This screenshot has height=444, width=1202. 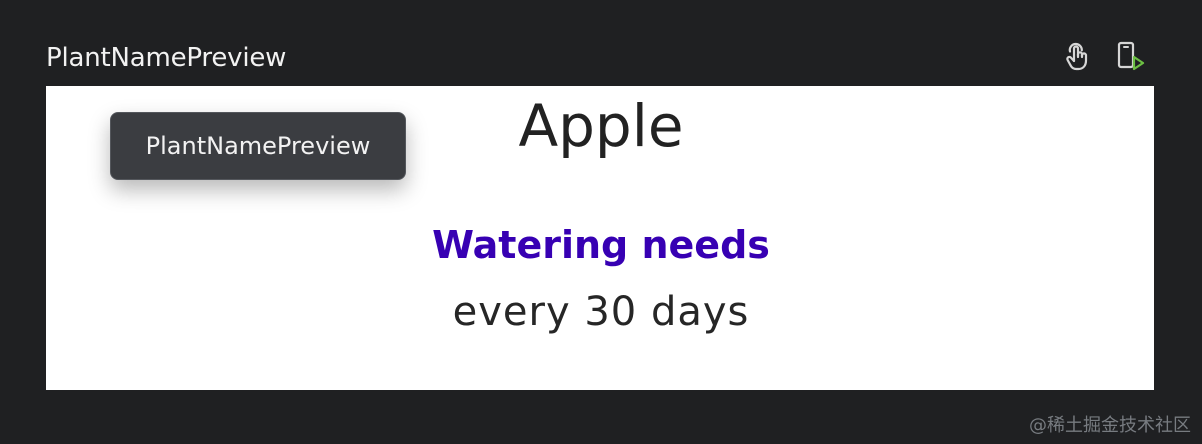 What do you see at coordinates (1104, 57) in the screenshot?
I see `preview-toolbar` at bounding box center [1104, 57].